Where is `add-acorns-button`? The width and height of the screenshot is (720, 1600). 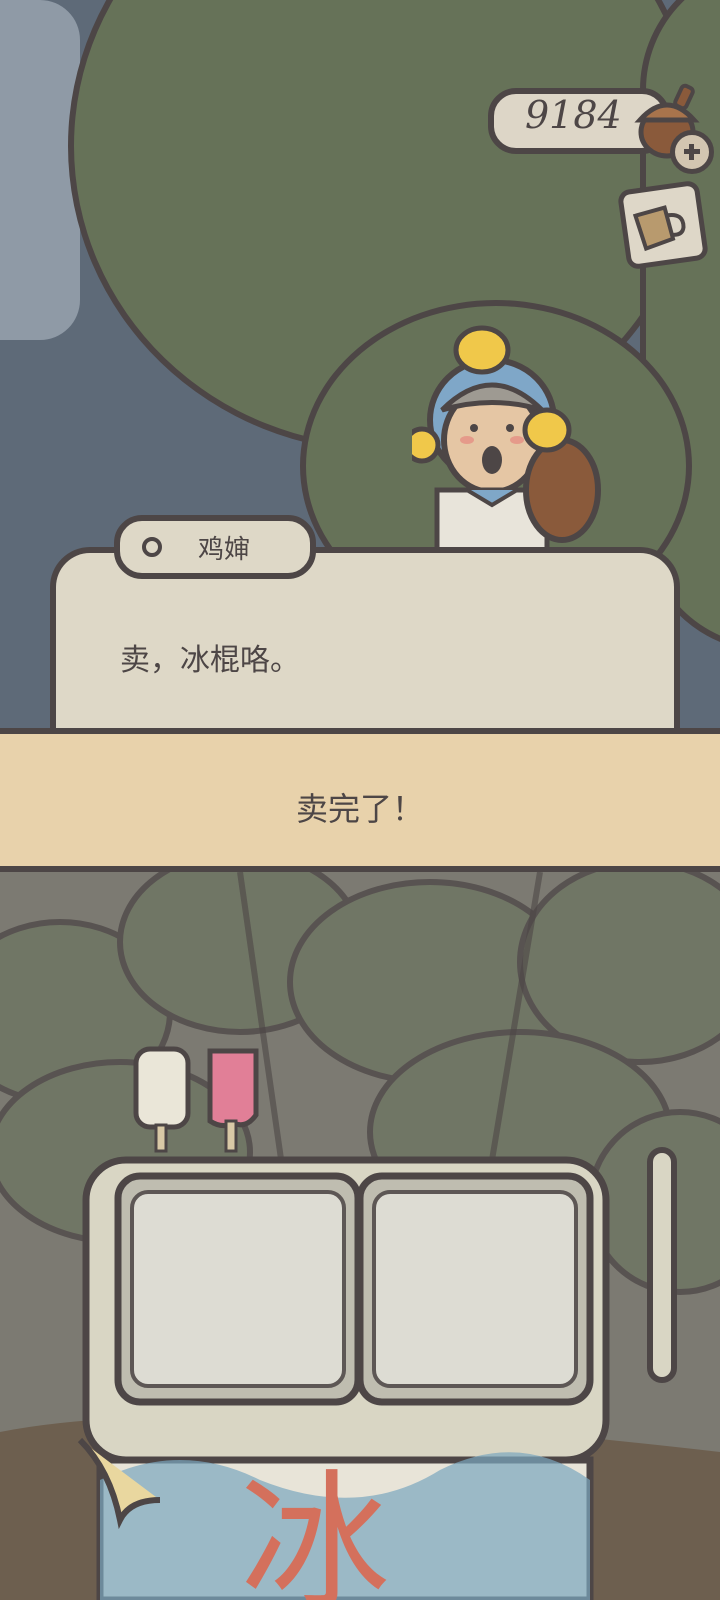
add-acorns-button is located at coordinates (692, 152).